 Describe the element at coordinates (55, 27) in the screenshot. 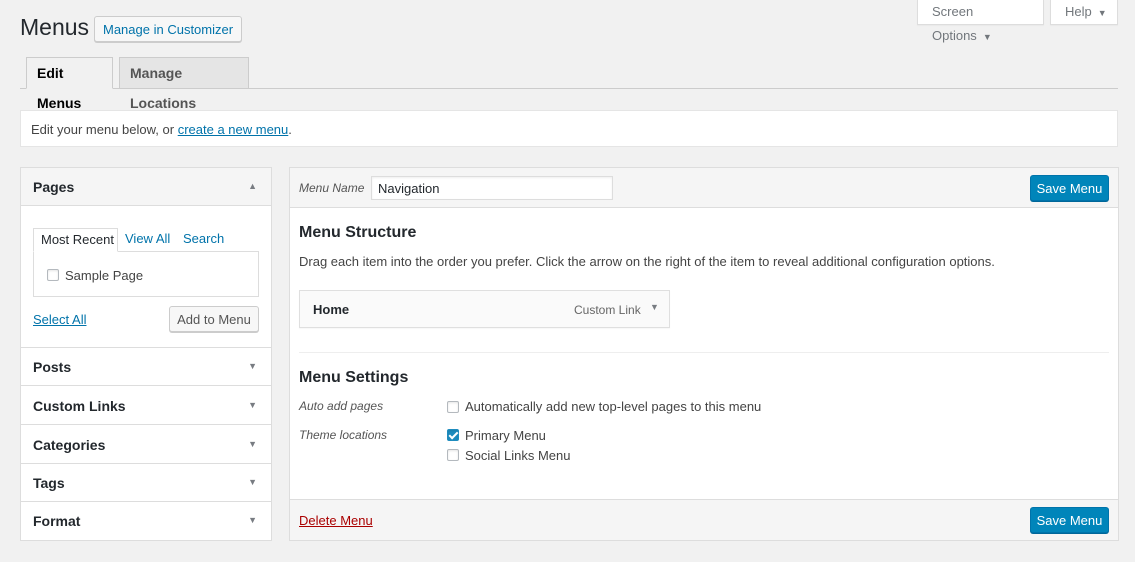

I see `page-title: Menus` at that location.